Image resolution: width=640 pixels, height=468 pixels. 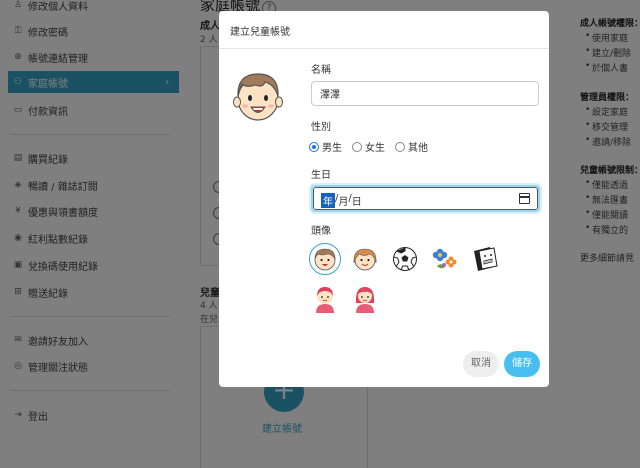 I want to click on avatar-option-girl-pink, so click(x=365, y=299).